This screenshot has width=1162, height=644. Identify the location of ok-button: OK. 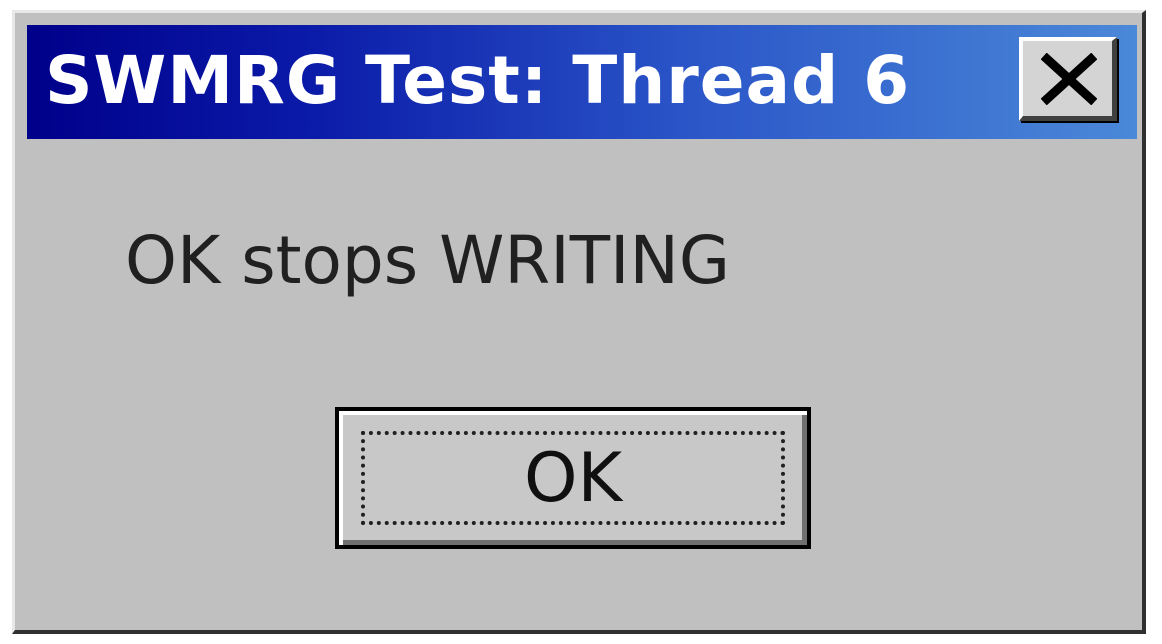
(573, 478).